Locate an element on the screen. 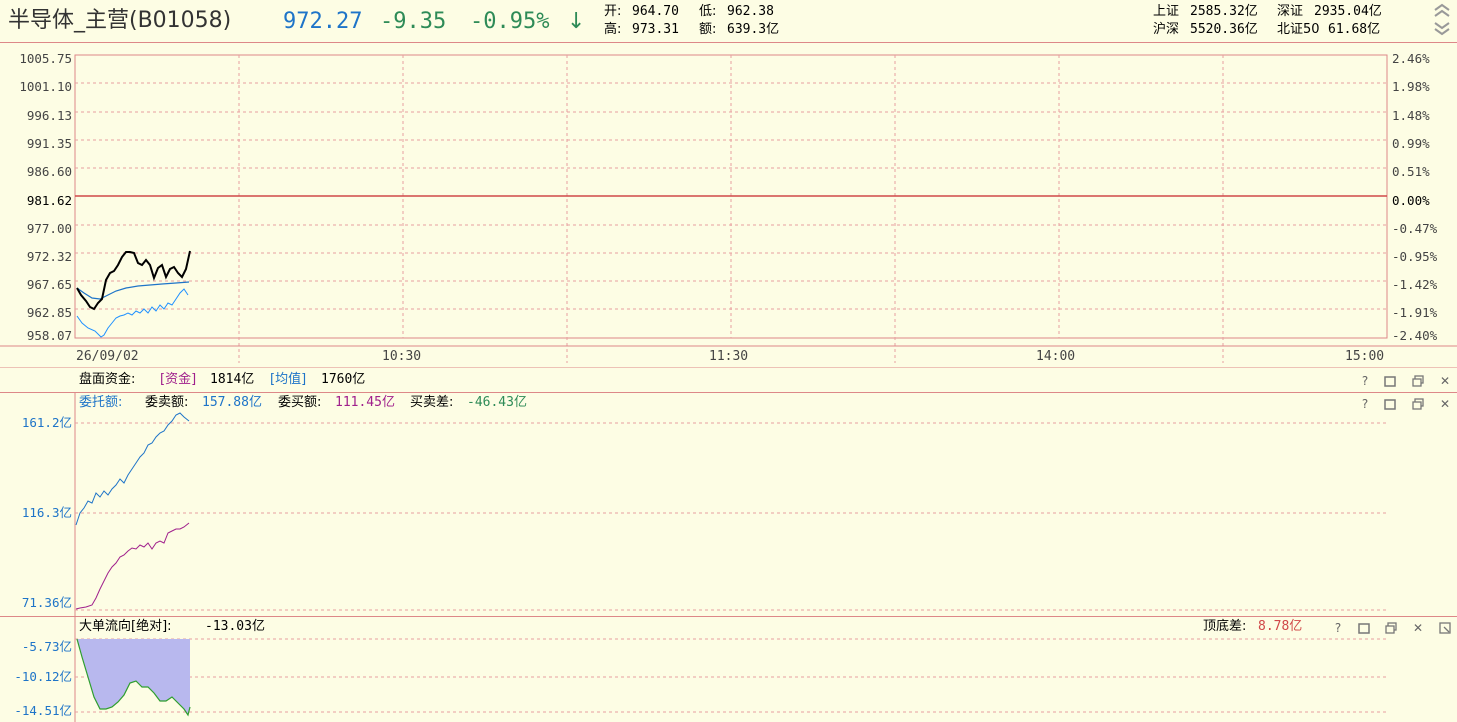  low-label: 低: is located at coordinates (708, 11).